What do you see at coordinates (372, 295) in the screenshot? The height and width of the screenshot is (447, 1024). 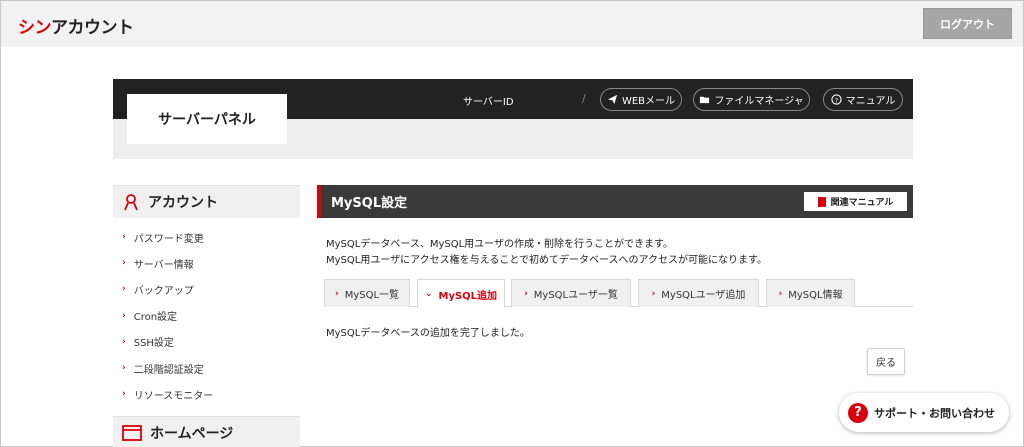 I see `tab-label: MySQL一覧` at bounding box center [372, 295].